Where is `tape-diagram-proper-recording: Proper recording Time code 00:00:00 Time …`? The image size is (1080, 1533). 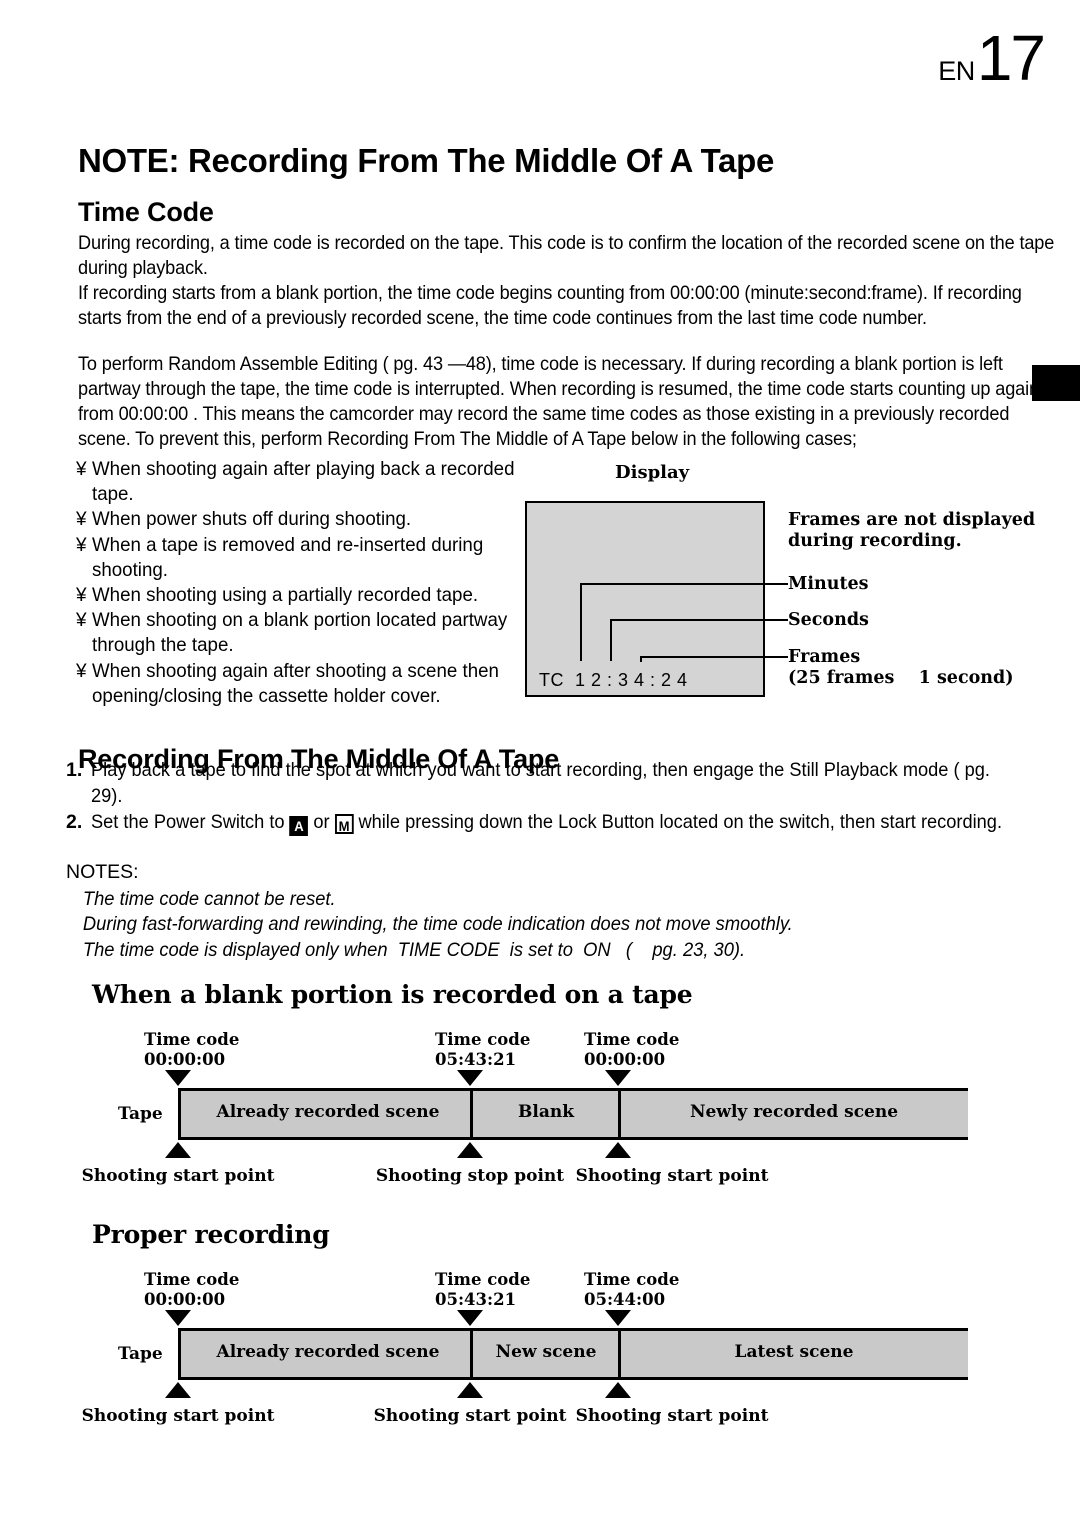 tape-diagram-proper-recording: Proper recording Time code 00:00:00 Time … is located at coordinates (550, 1332).